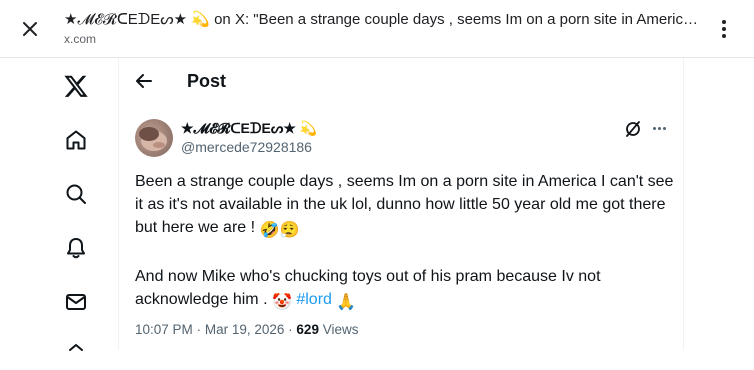 The width and height of the screenshot is (754, 370). What do you see at coordinates (308, 128) in the screenshot?
I see `author-name-emoji: 💫` at bounding box center [308, 128].